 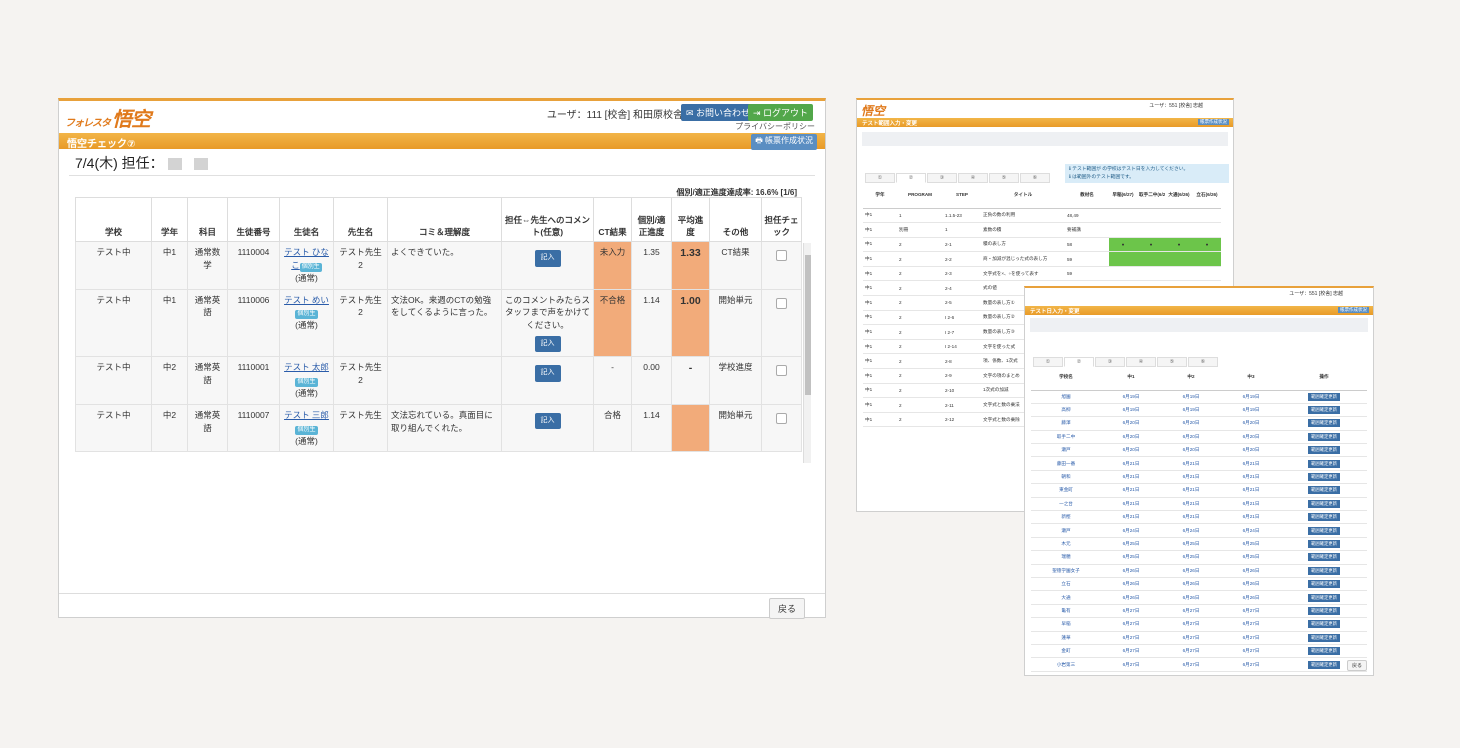 I want to click on student-cell: テスト ひなこ 個別生 (通常), so click(x=306, y=265).